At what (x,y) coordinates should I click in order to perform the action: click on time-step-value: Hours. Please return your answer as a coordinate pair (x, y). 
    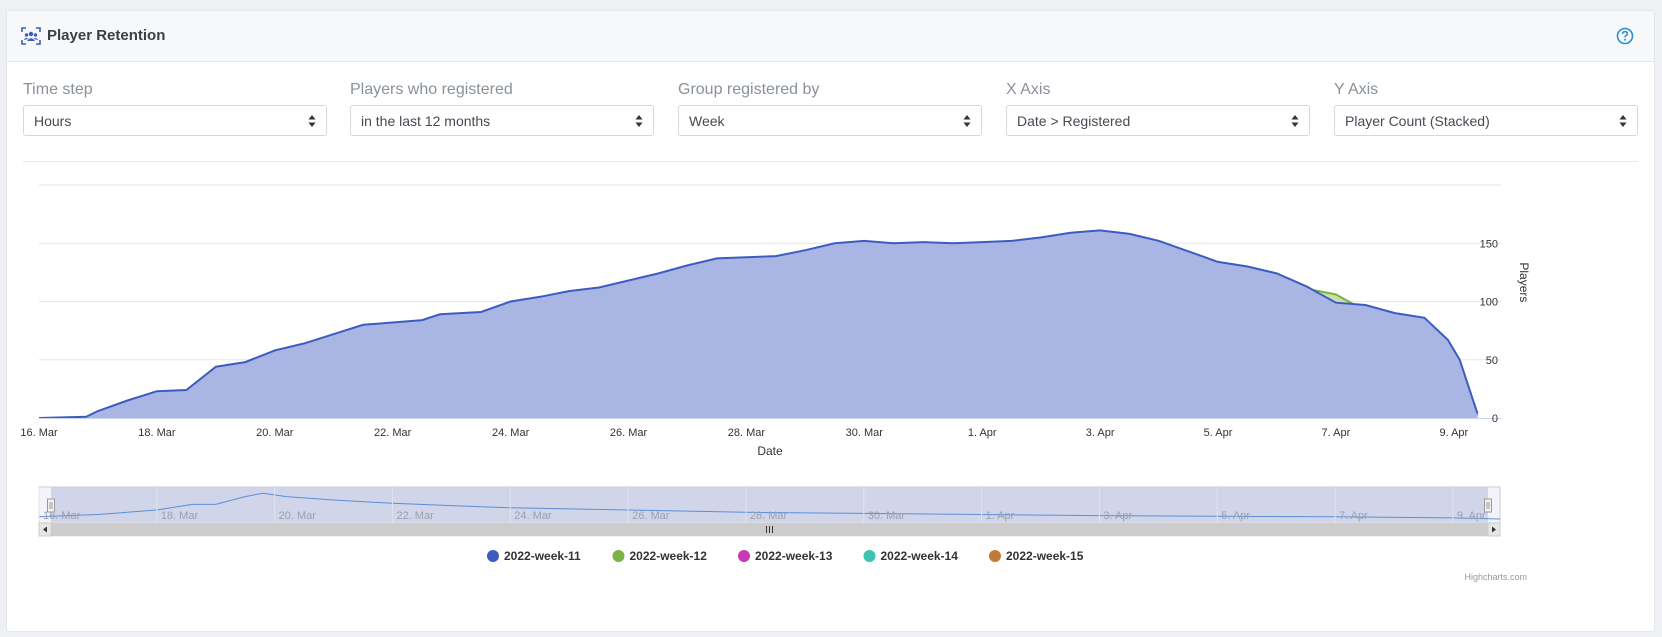
    Looking at the image, I should click on (53, 121).